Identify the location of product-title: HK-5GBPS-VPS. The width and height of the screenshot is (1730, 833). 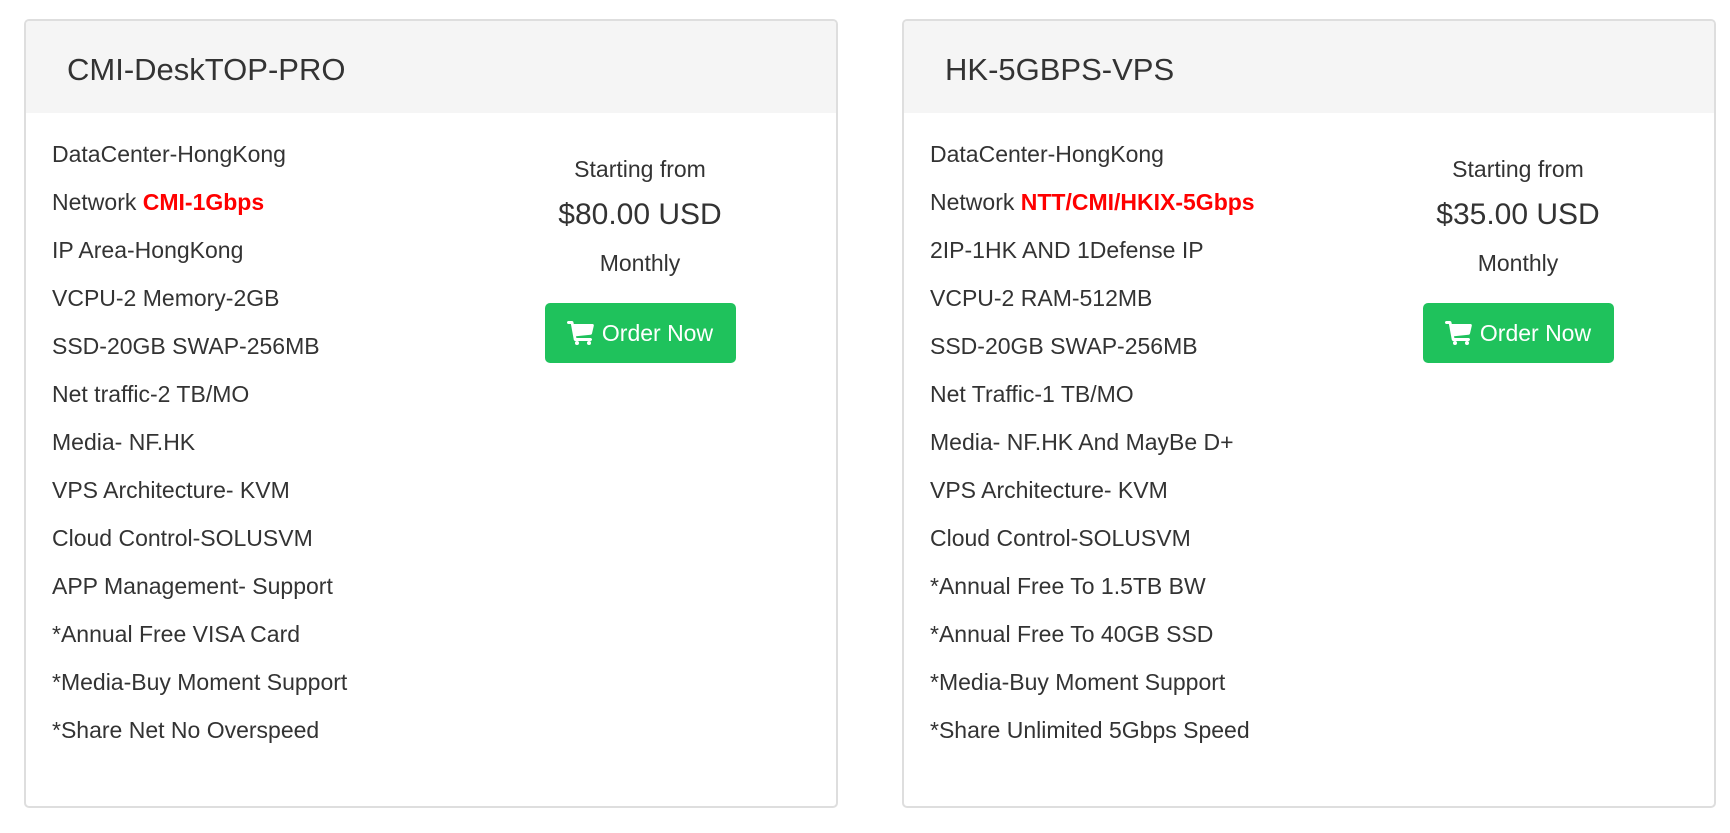
(1060, 69).